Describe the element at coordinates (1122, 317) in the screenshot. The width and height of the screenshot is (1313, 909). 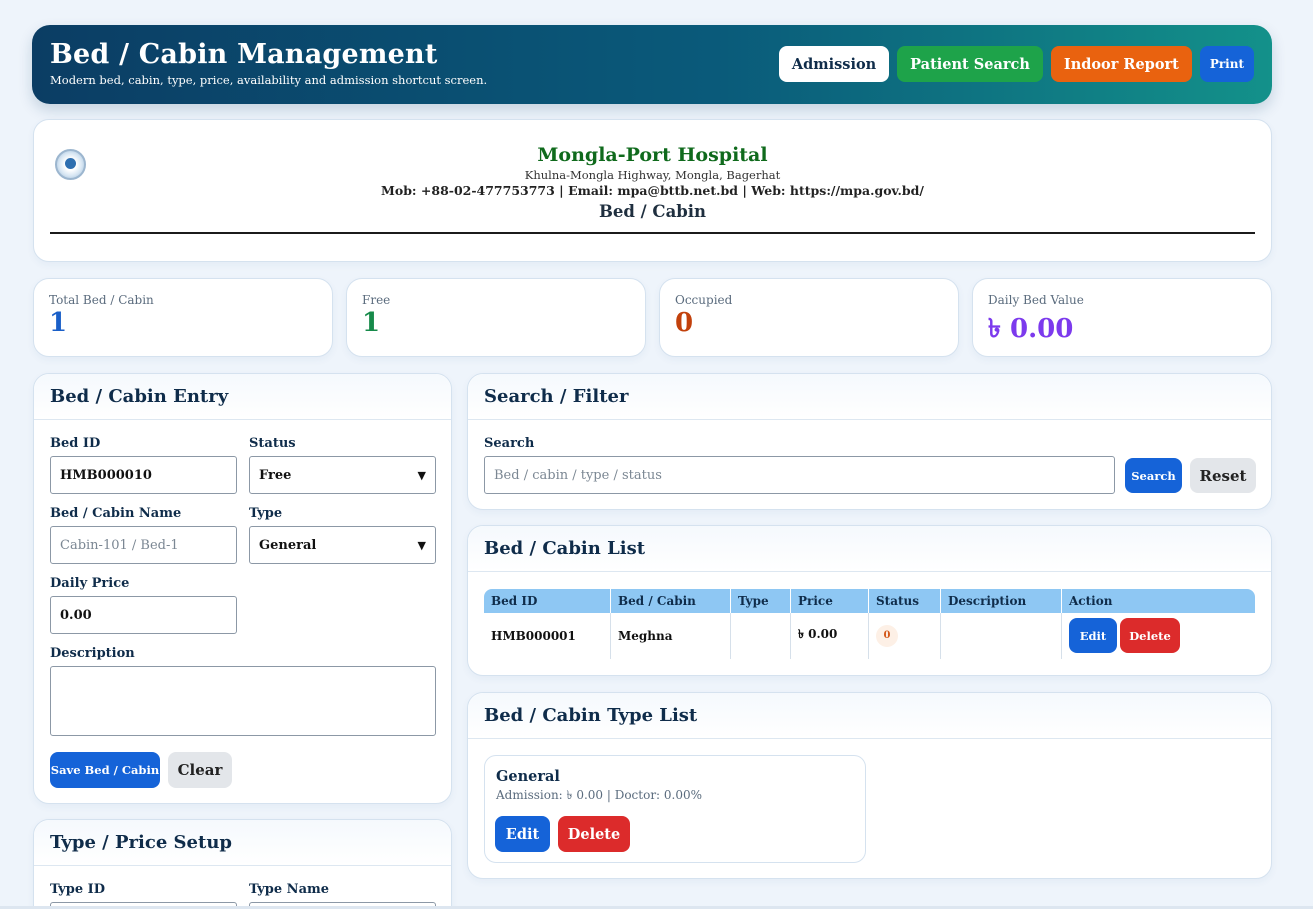
I see `stat-daily-value: Daily Bed Value ৳ 0.00` at that location.